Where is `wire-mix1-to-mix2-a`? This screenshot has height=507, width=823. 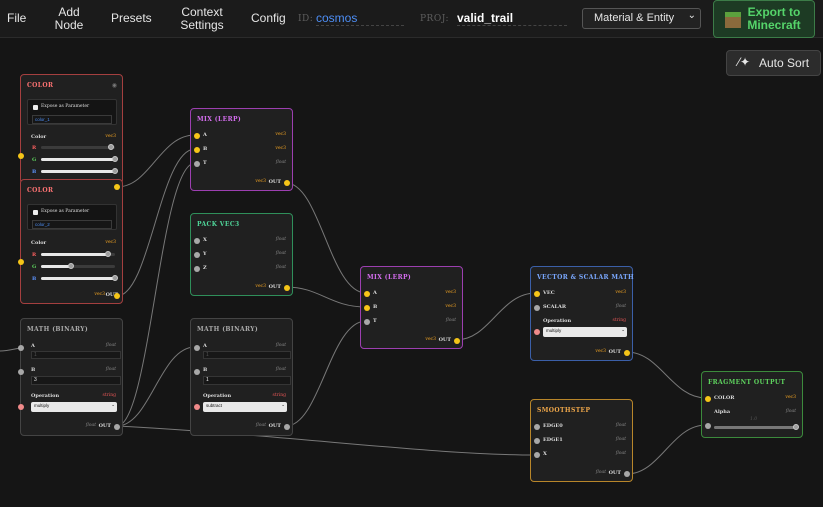 wire-mix1-to-mix2-a is located at coordinates (326, 238).